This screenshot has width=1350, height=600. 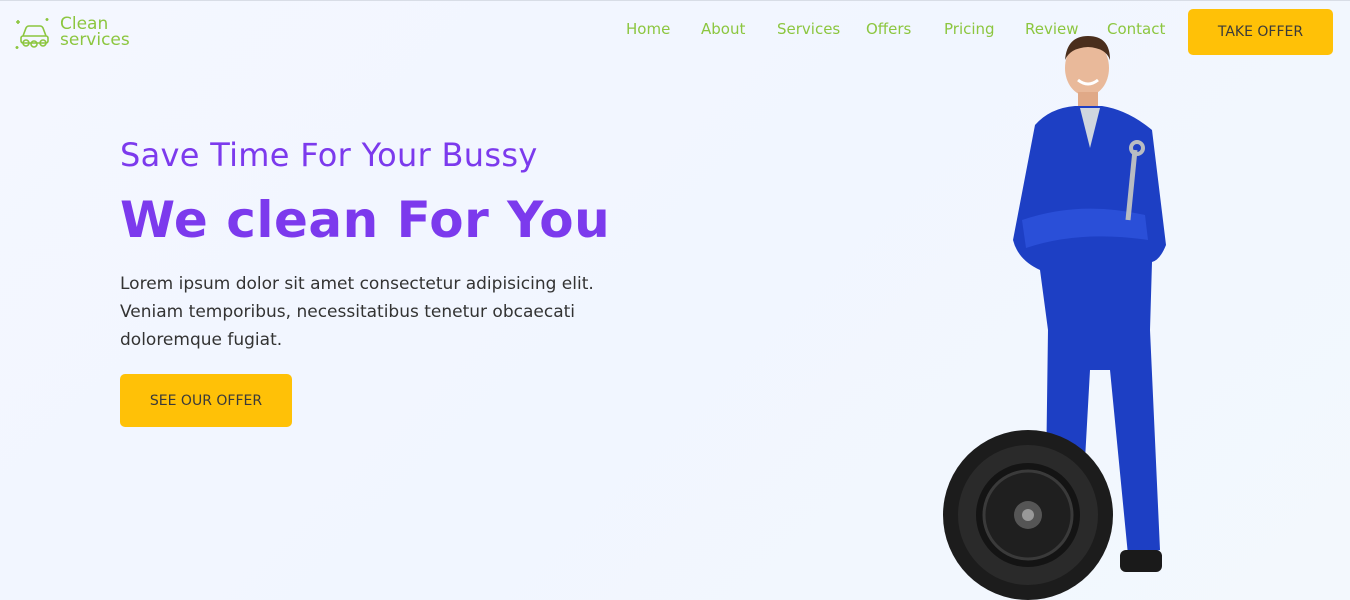 I want to click on top-border, so click(x=675, y=0).